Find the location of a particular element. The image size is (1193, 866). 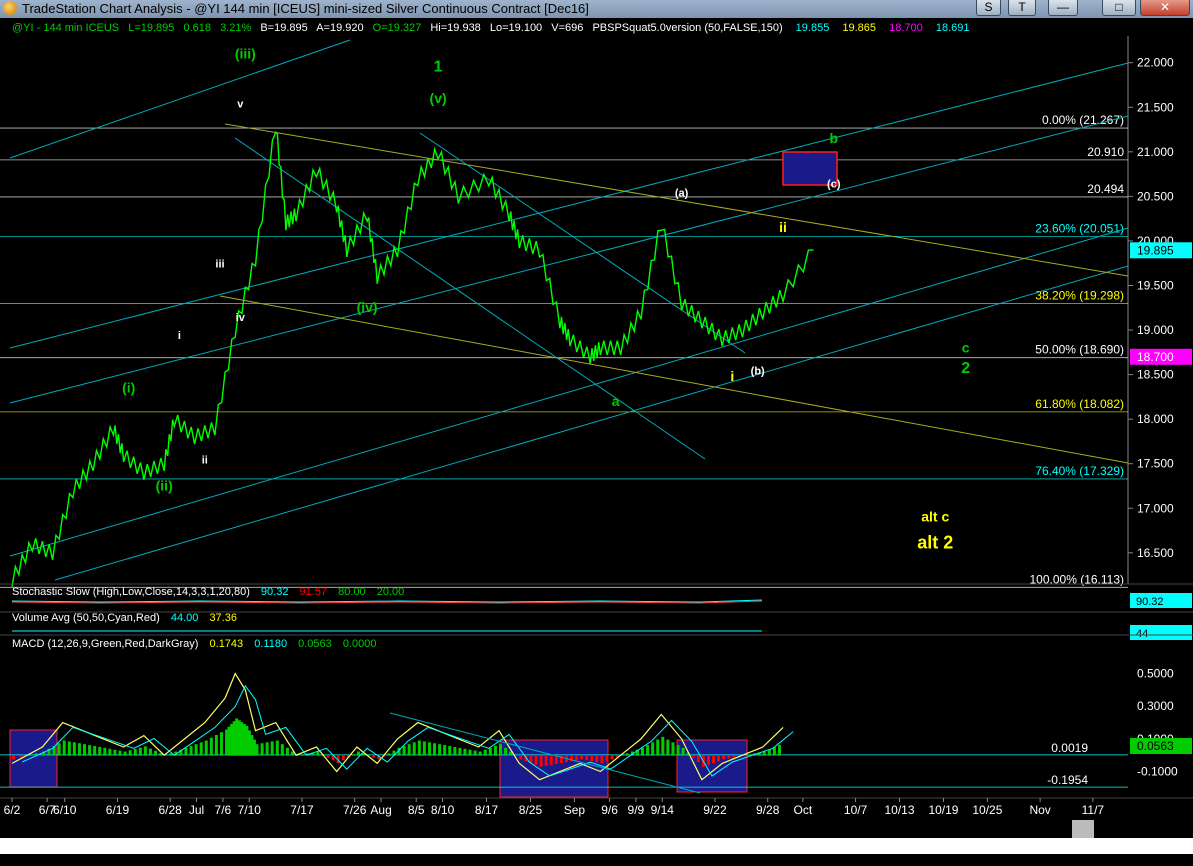

stoch-last-value: 90.32 is located at coordinates (1150, 602).